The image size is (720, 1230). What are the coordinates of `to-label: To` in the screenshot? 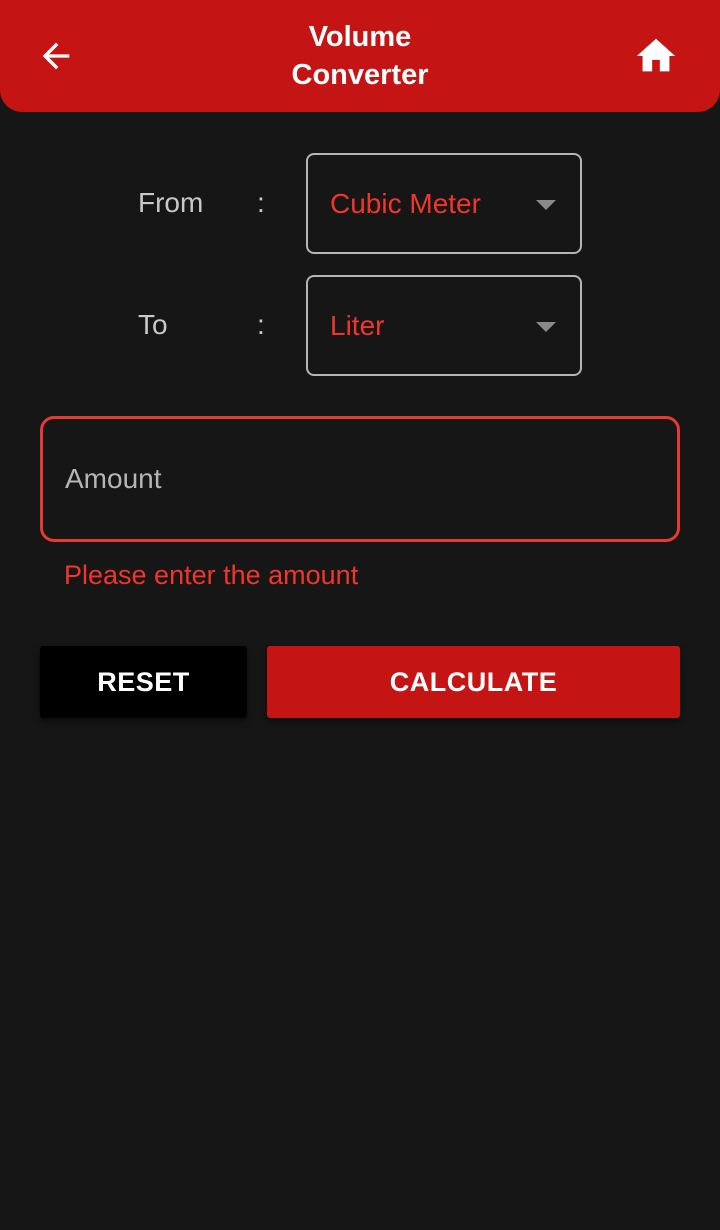 It's located at (153, 324).